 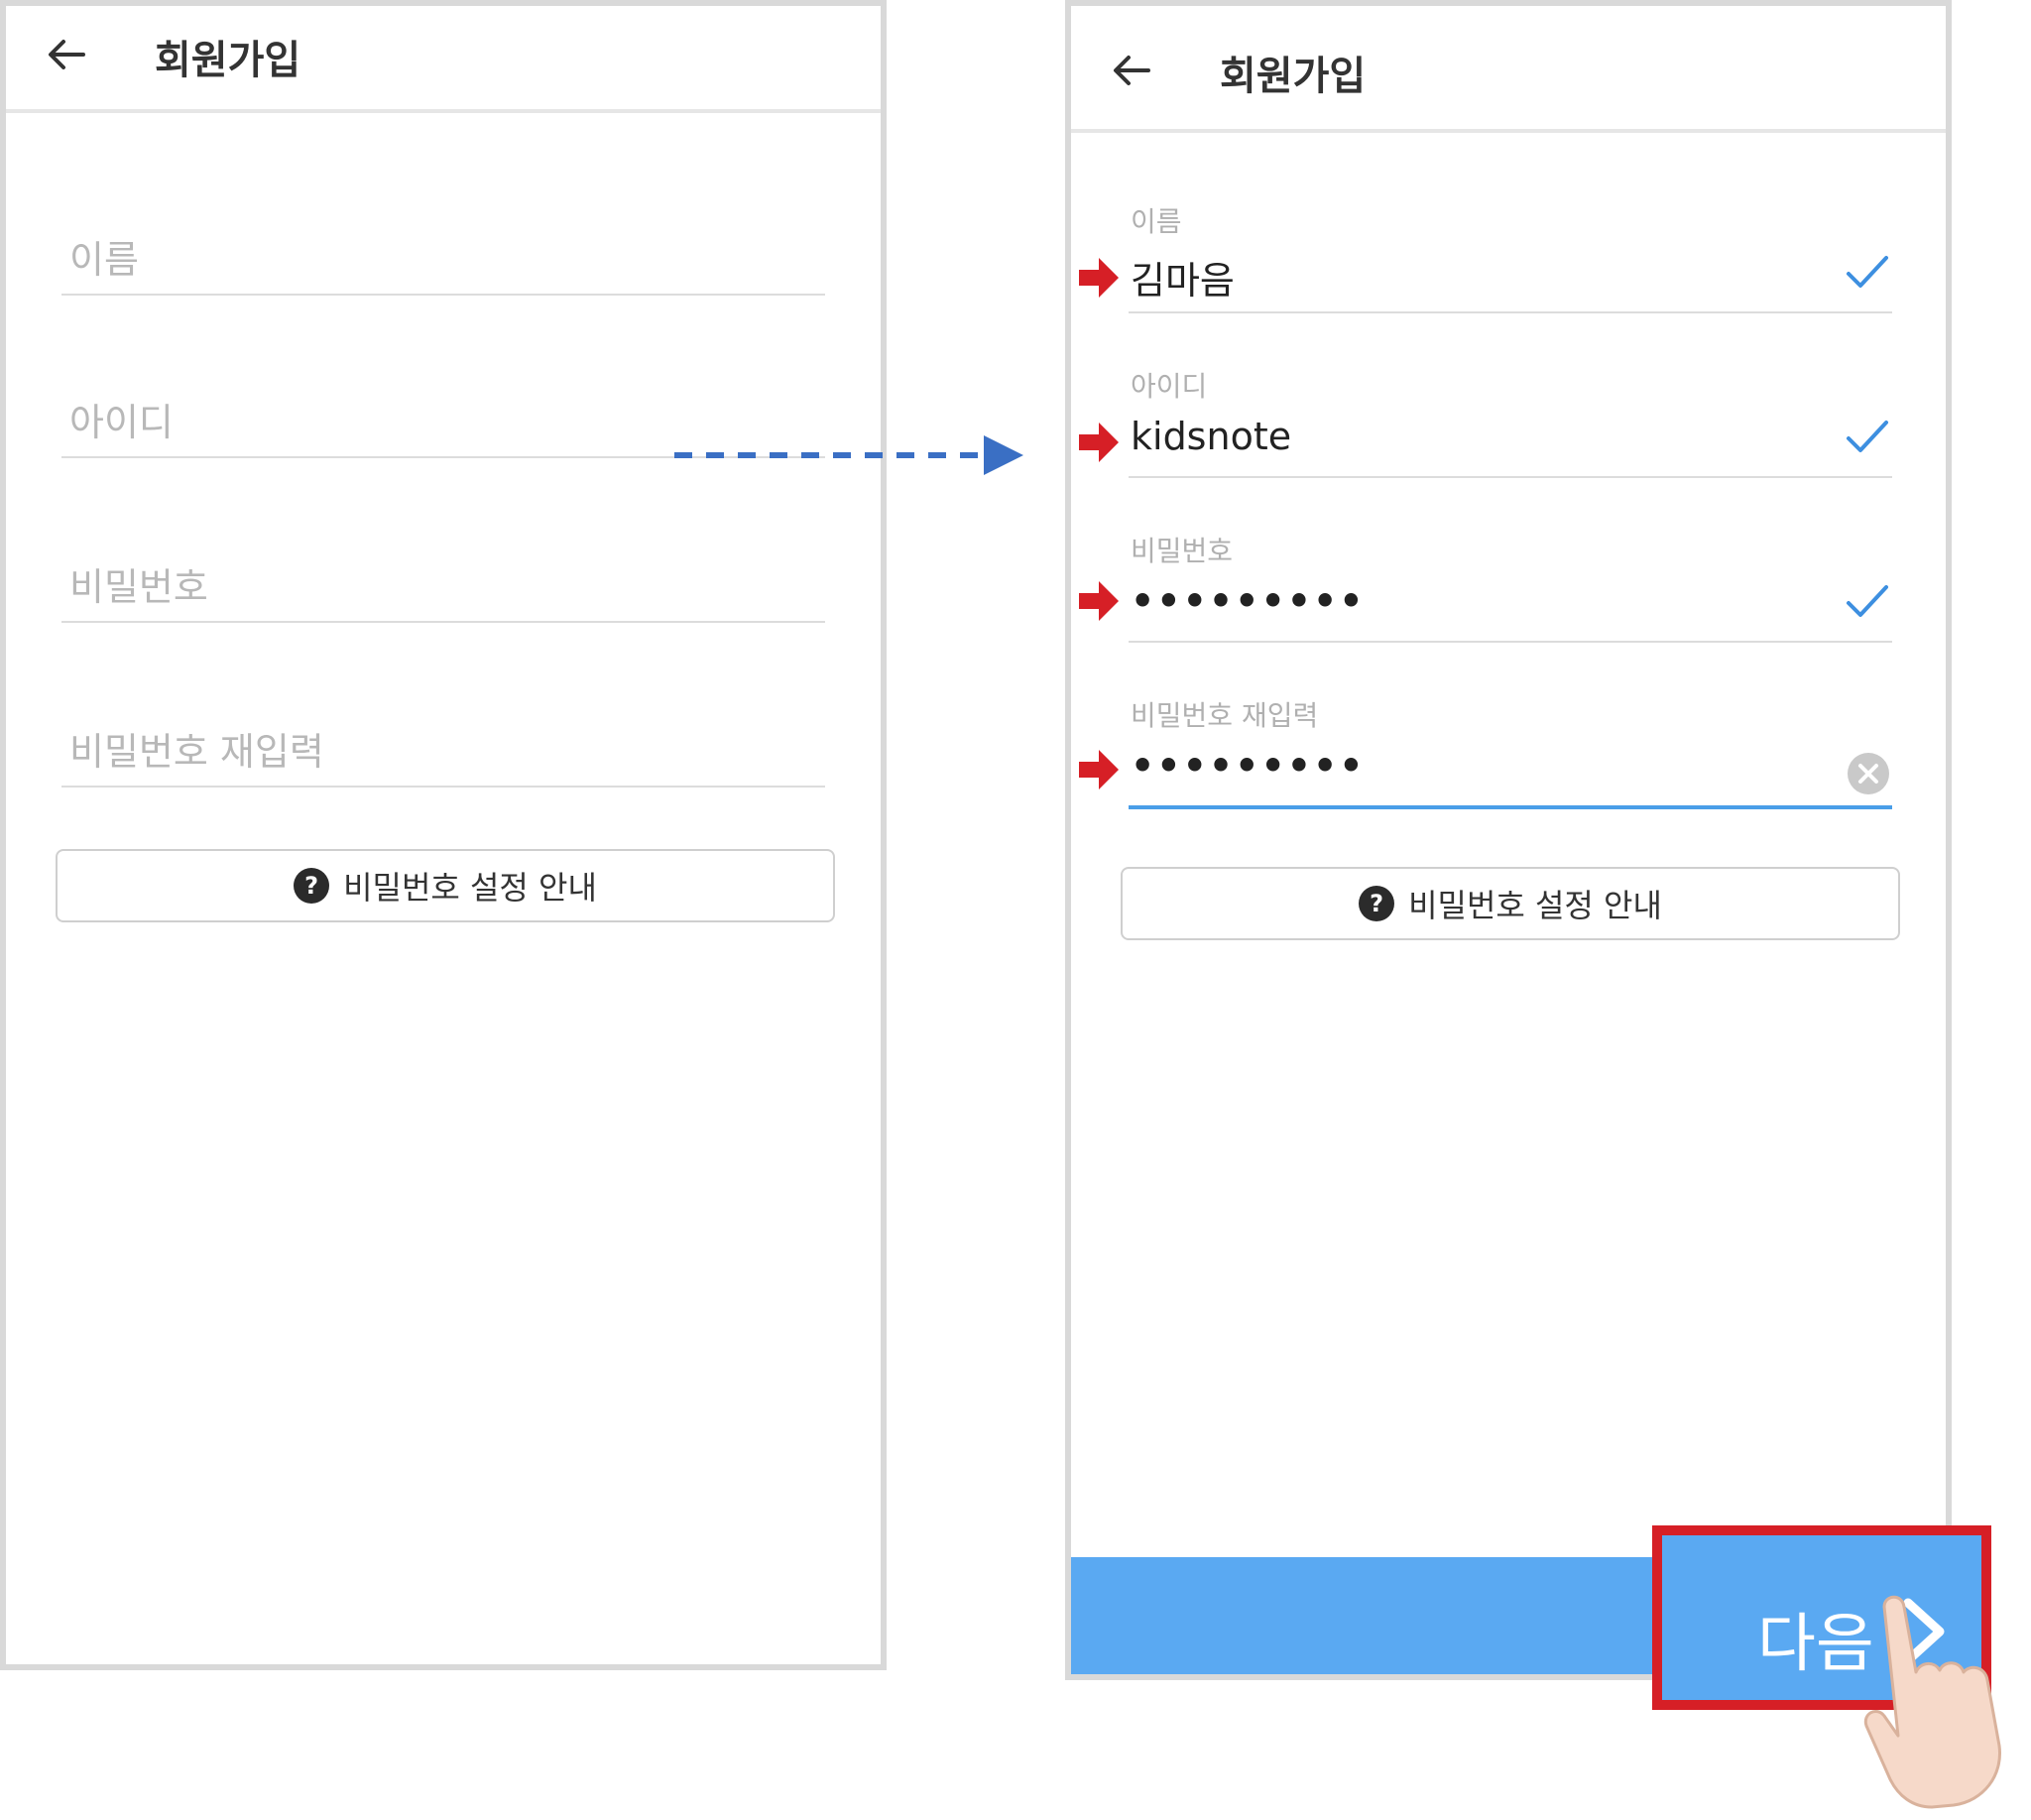 What do you see at coordinates (197, 752) in the screenshot?
I see `password-confirm-placeholder: 비밀번호 재입력` at bounding box center [197, 752].